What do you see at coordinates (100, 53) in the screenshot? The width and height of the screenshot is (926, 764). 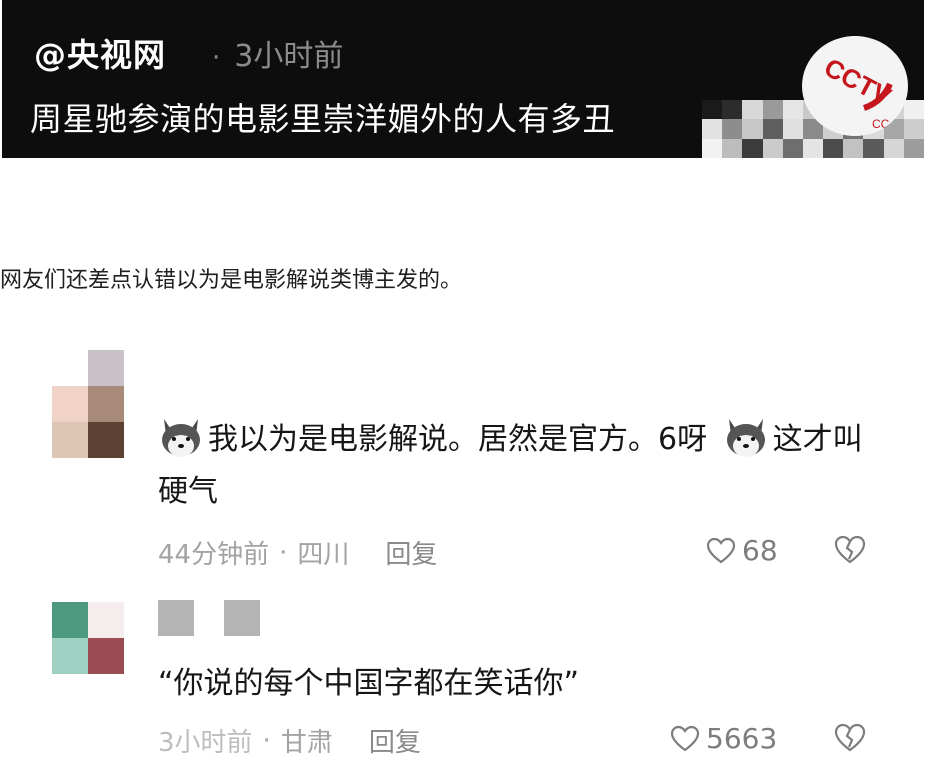 I see `account-handle: @央视网` at bounding box center [100, 53].